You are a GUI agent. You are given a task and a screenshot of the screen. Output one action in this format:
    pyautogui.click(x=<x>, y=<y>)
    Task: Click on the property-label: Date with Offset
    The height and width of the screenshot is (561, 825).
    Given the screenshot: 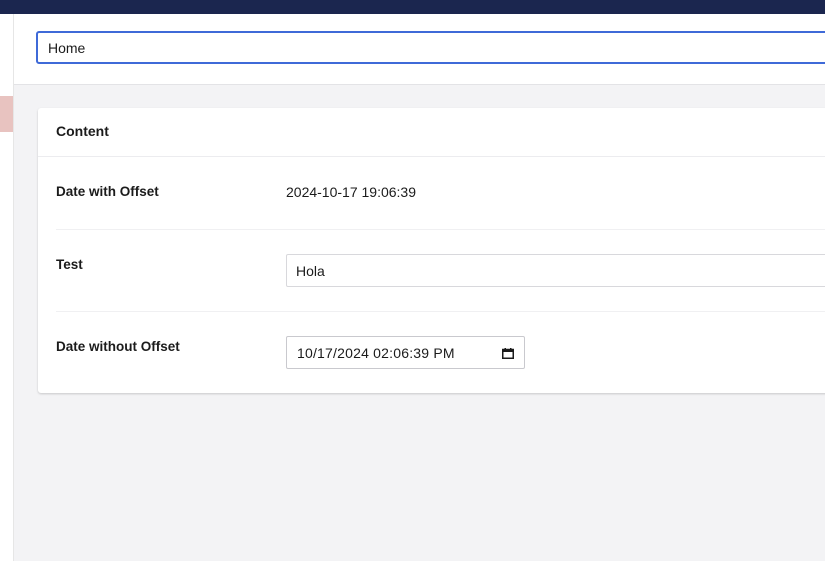 What is the action you would take?
    pyautogui.click(x=107, y=191)
    